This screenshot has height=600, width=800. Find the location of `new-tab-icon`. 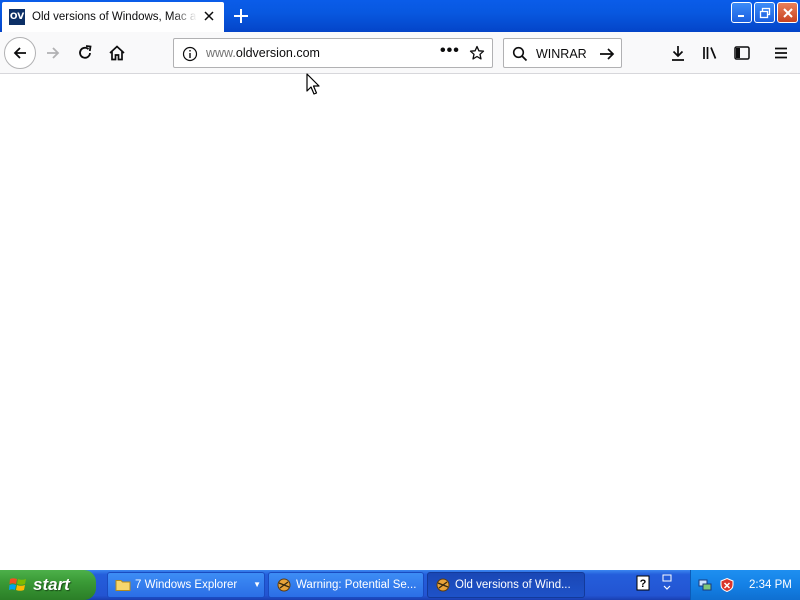

new-tab-icon is located at coordinates (241, 16).